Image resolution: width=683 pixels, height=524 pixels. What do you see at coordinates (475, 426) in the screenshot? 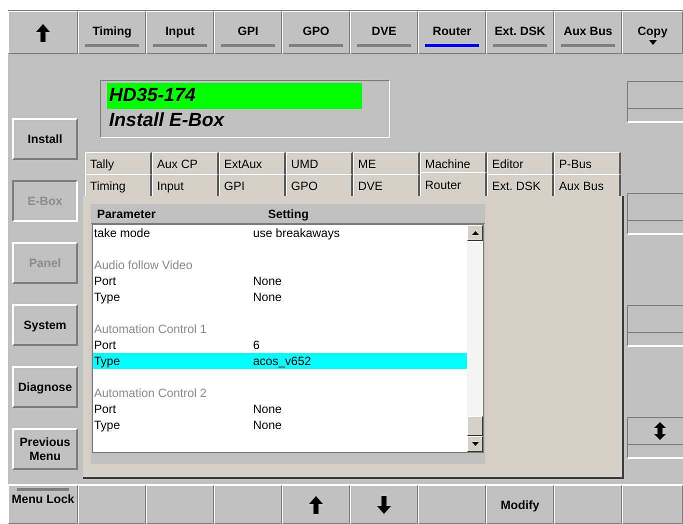
I see `scroll-thumb` at bounding box center [475, 426].